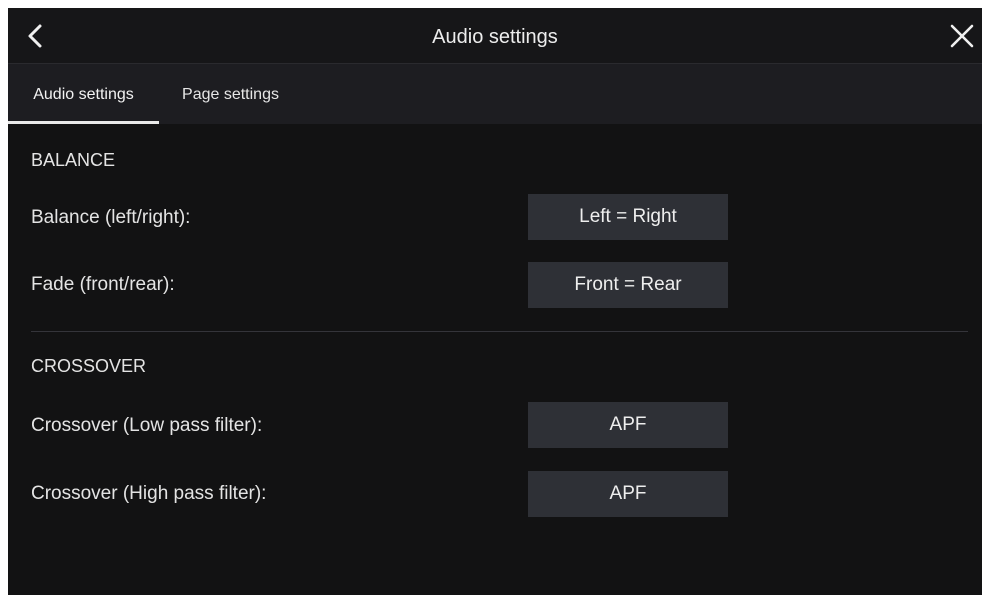  I want to click on title-bar: Audio settings, so click(495, 36).